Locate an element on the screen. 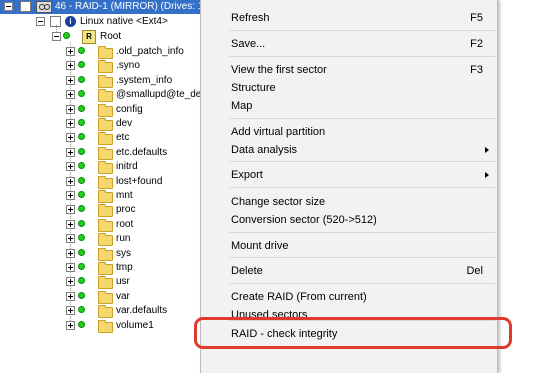  folder-row: initrd is located at coordinates (127, 166).